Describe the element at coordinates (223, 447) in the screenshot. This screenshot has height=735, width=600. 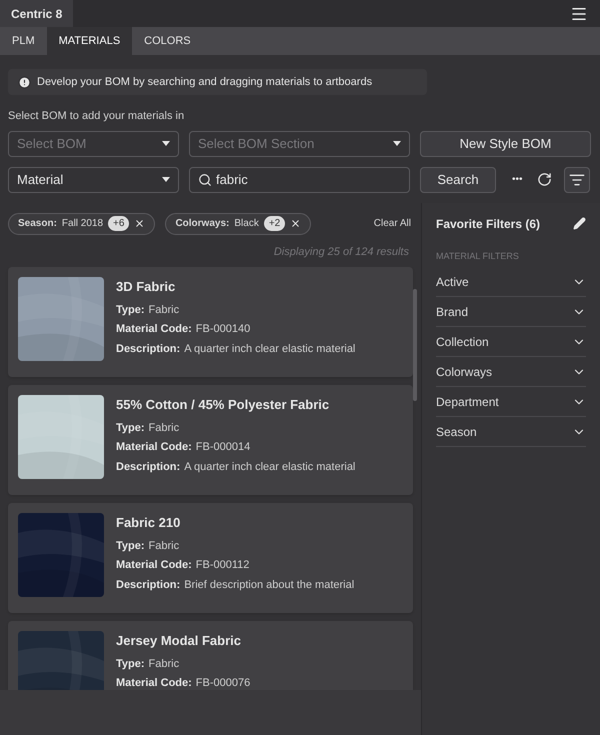
I see `field-value: FB-000014` at that location.